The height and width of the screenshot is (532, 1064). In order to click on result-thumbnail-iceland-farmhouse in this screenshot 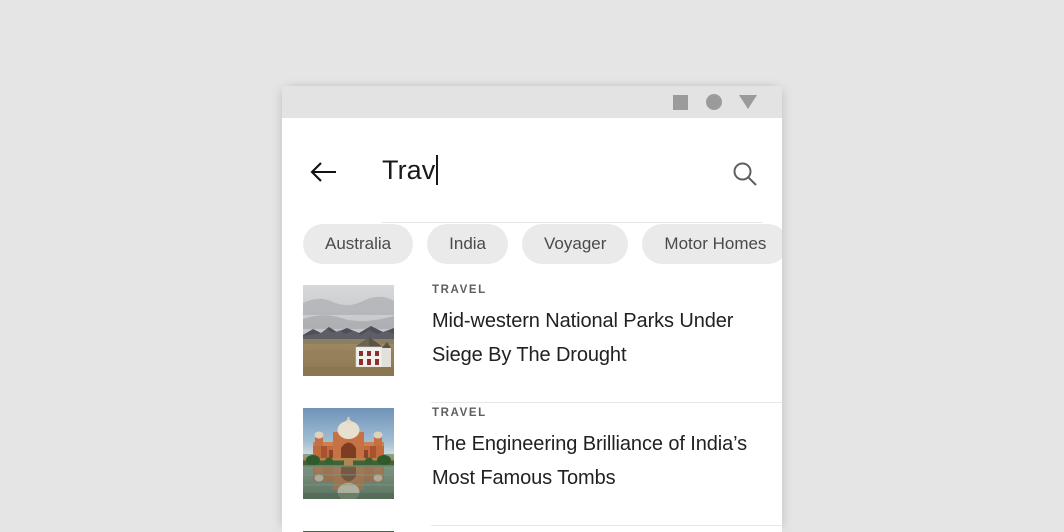, I will do `click(348, 330)`.